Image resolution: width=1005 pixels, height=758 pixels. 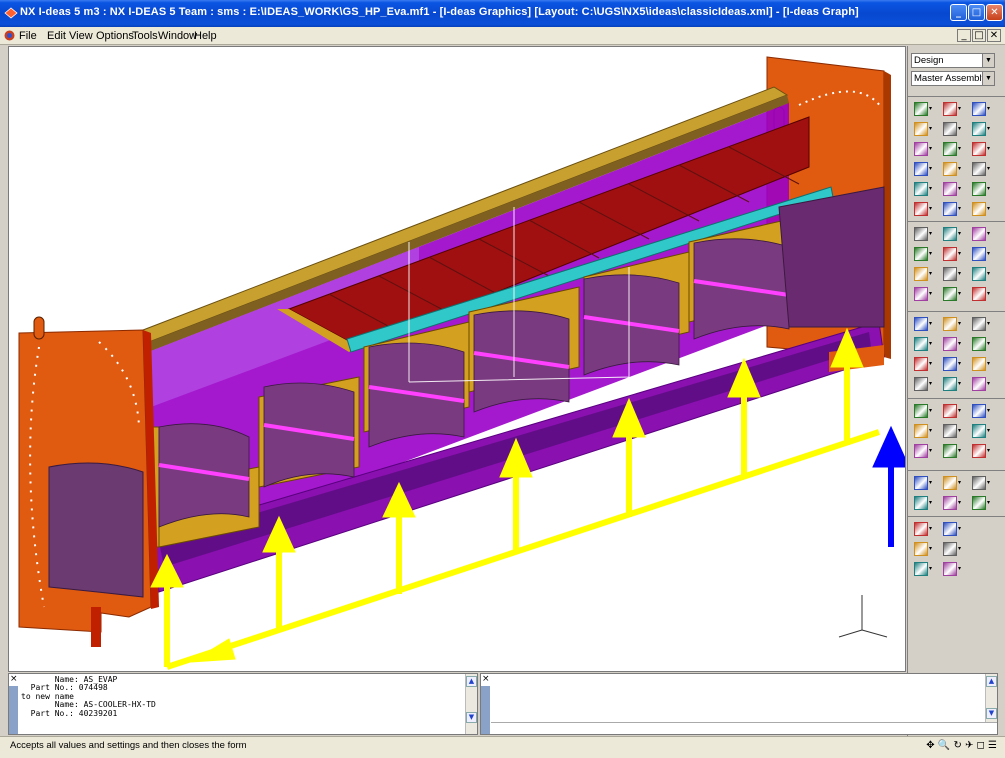 I want to click on menu-window: Window, so click(x=177, y=36).